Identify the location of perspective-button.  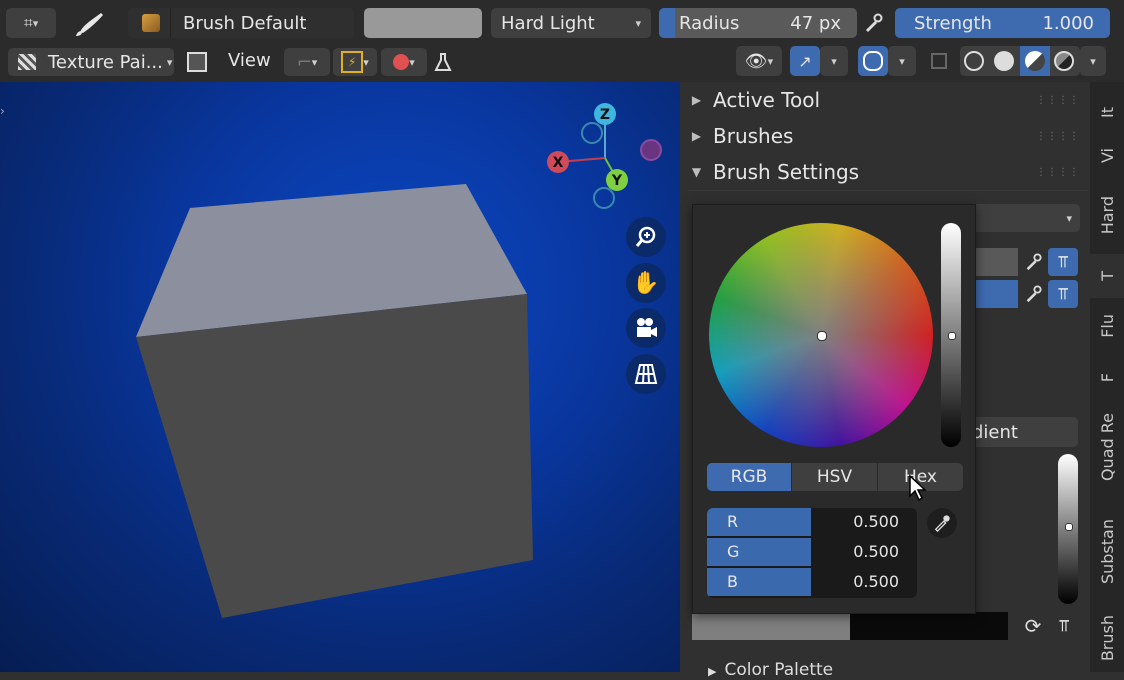
(646, 374).